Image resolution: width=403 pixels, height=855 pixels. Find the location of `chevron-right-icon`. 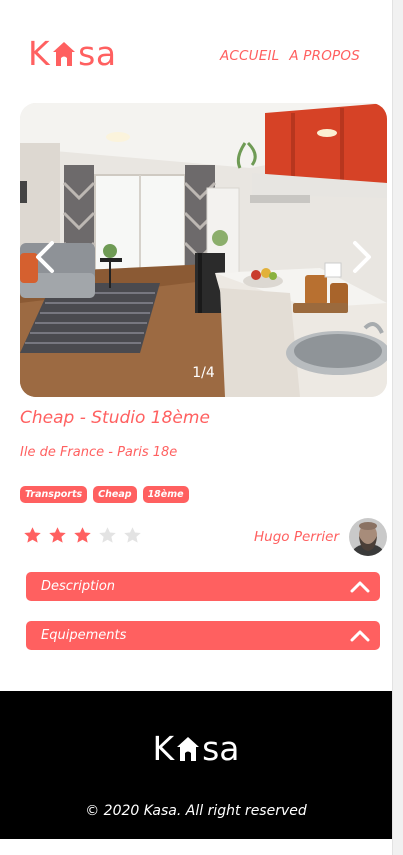

chevron-right-icon is located at coordinates (362, 257).